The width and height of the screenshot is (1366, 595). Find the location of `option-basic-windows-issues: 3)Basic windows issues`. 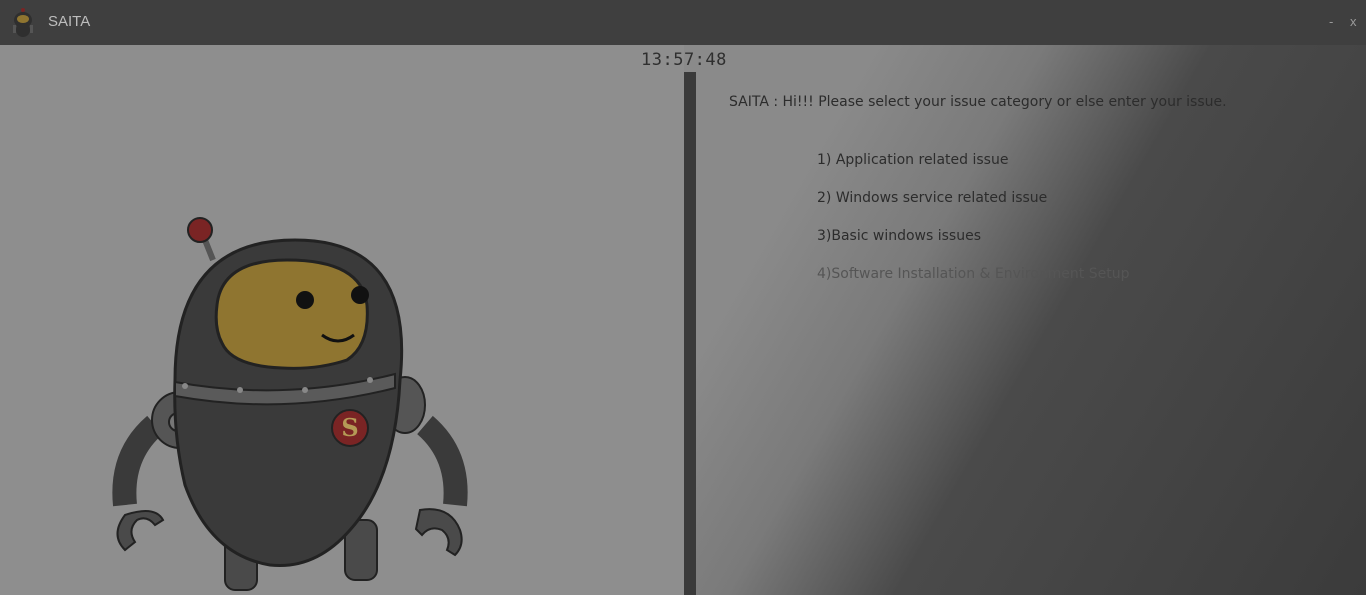

option-basic-windows-issues: 3)Basic windows issues is located at coordinates (973, 247).